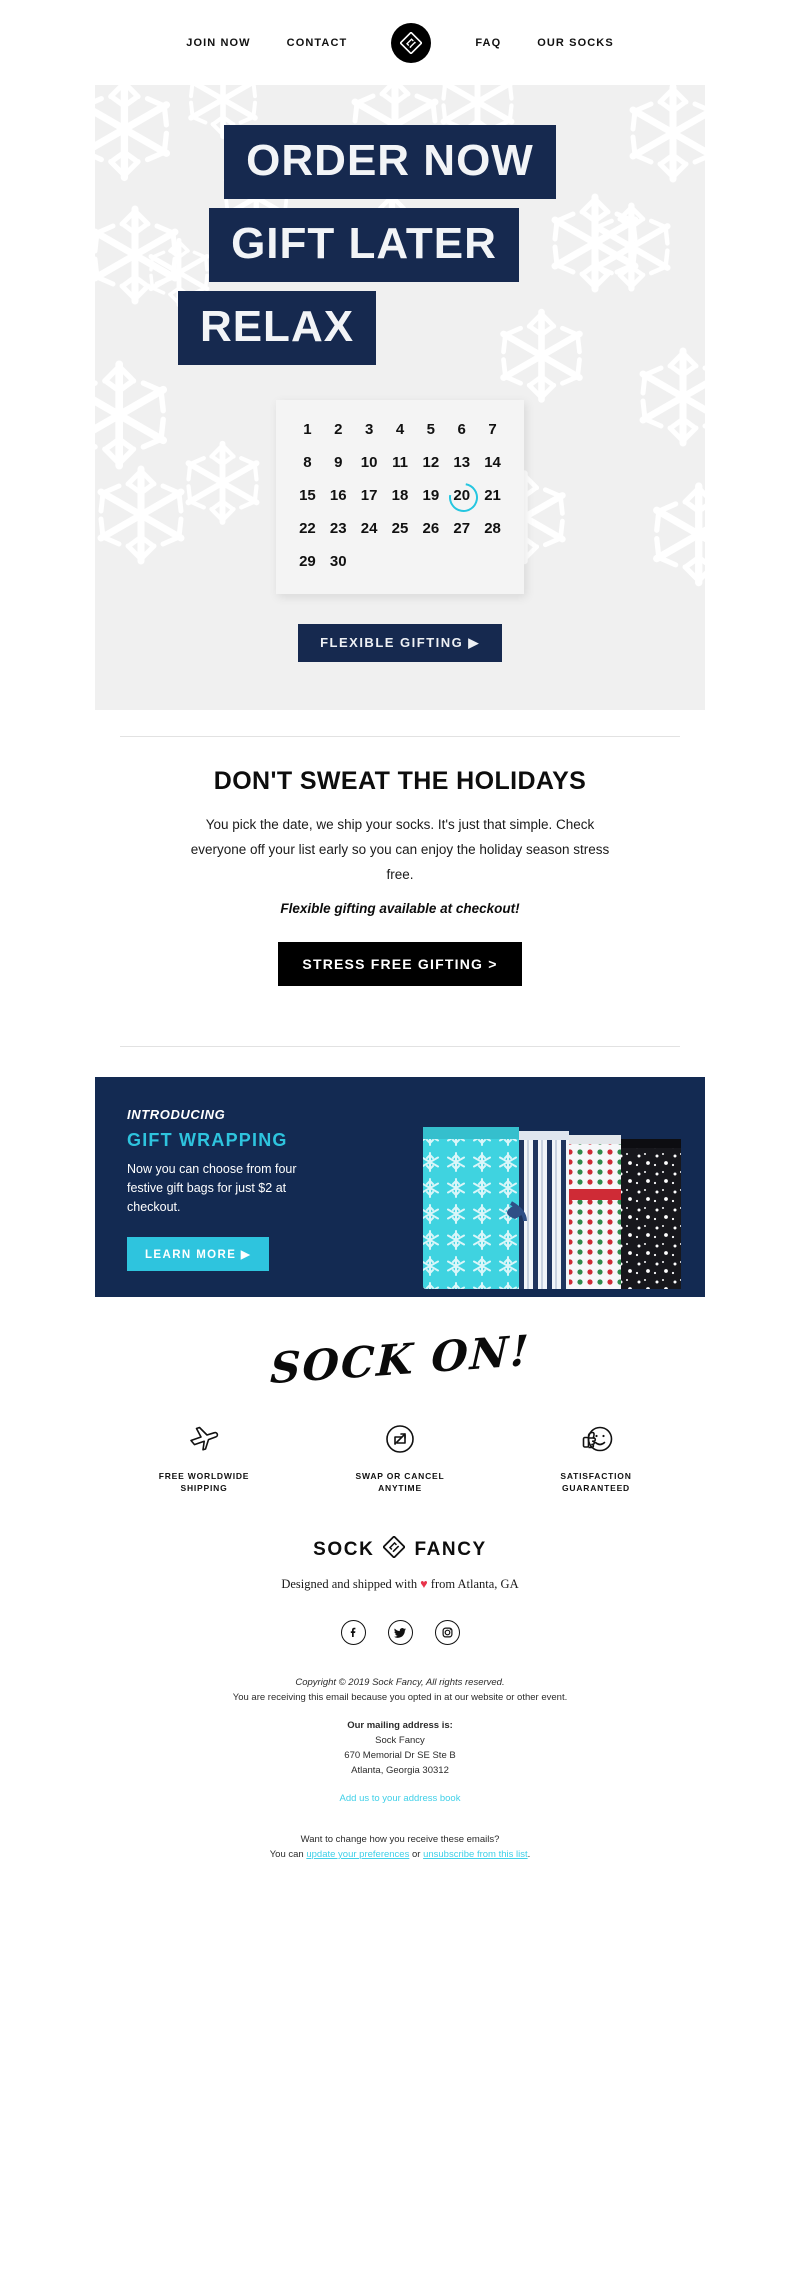 Image resolution: width=800 pixels, height=2285 pixels. Describe the element at coordinates (400, 529) in the screenshot. I see `calendar-day: 25` at that location.